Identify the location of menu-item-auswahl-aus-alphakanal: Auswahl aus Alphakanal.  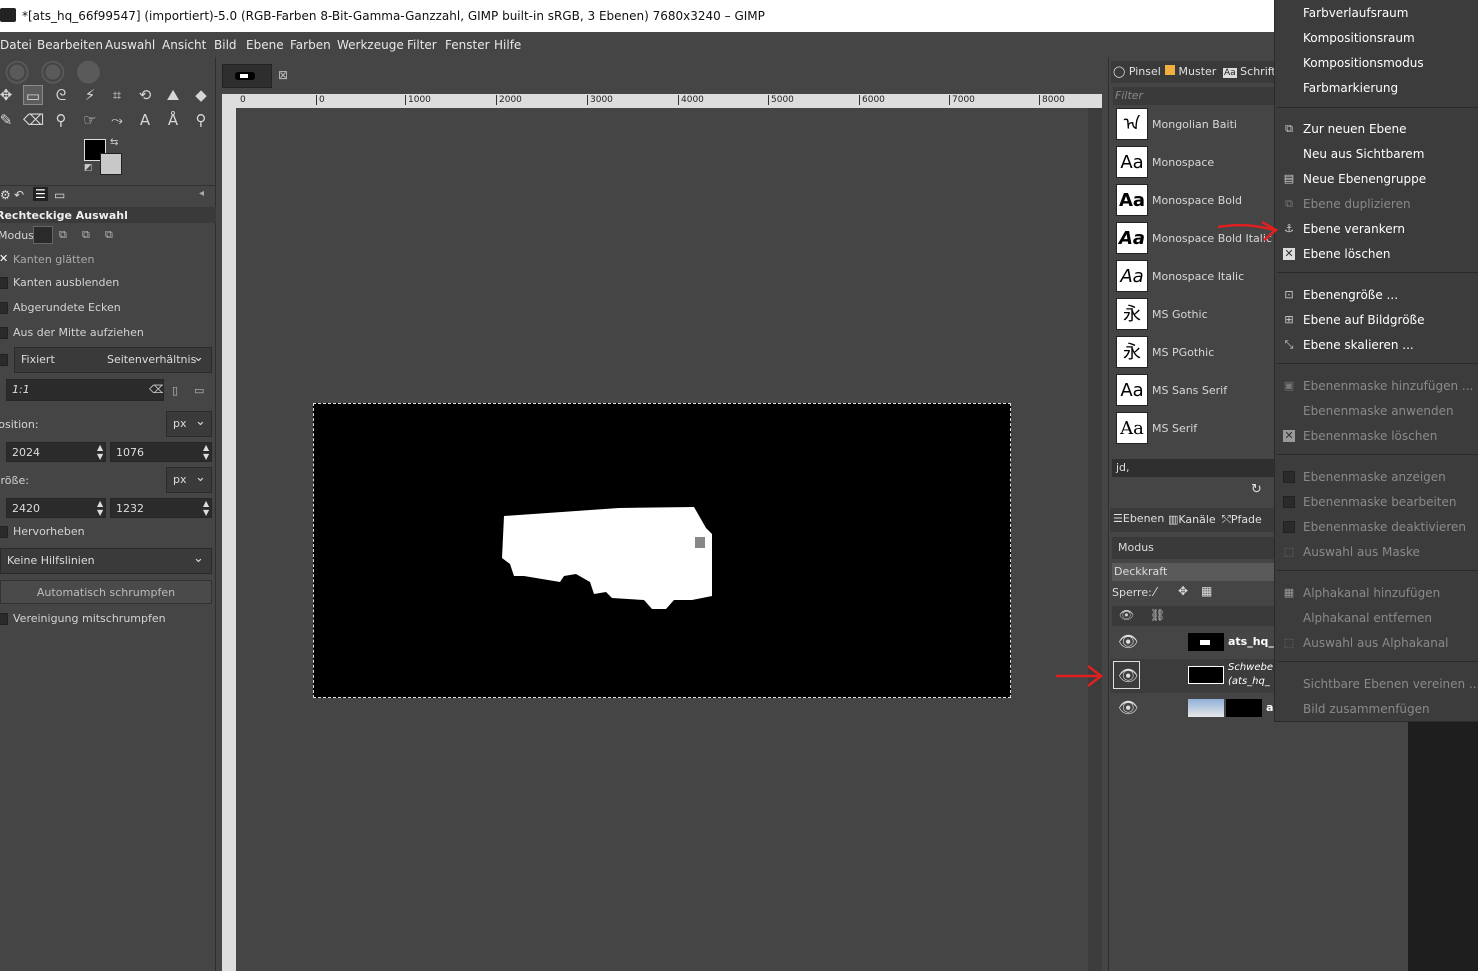
(1376, 643).